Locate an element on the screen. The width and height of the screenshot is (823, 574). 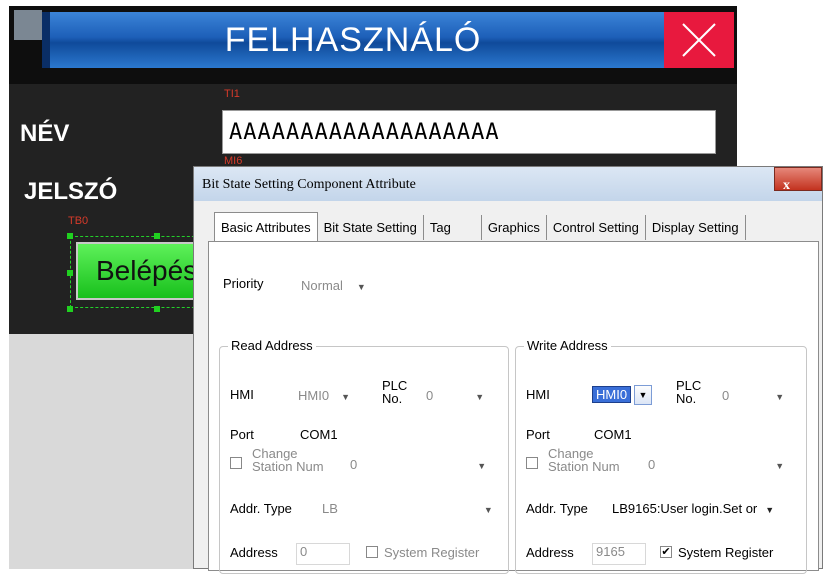
write-addr-type-dropdown: LB9165:User login.Set or ▼ is located at coordinates (693, 508).